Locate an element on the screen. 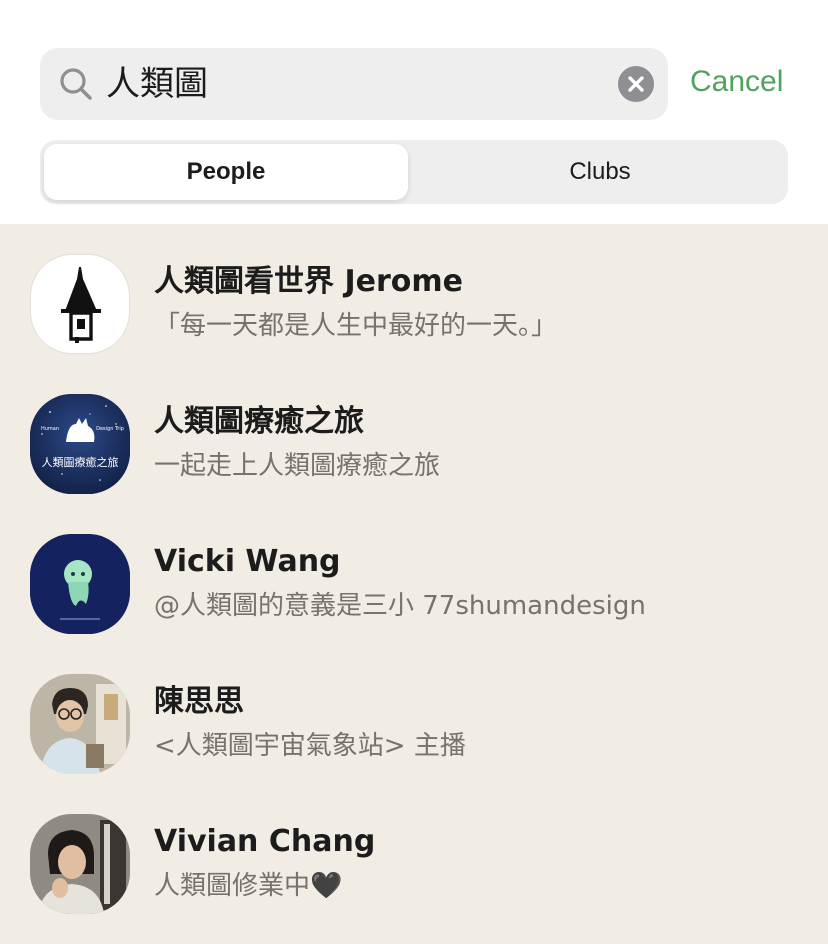  result-subtitle: @人類圖的意義是三小 77shumandesign is located at coordinates (400, 606).